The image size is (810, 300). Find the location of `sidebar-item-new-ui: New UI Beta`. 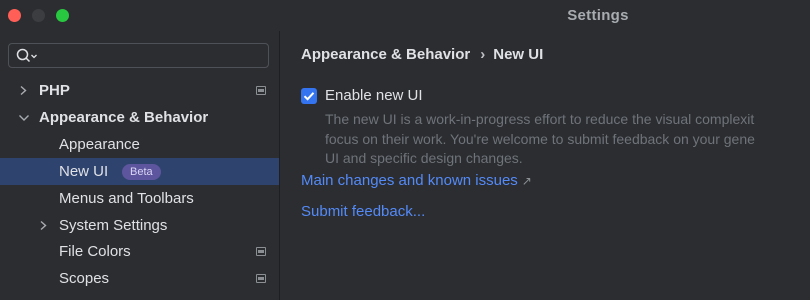

sidebar-item-new-ui: New UI Beta is located at coordinates (139, 171).